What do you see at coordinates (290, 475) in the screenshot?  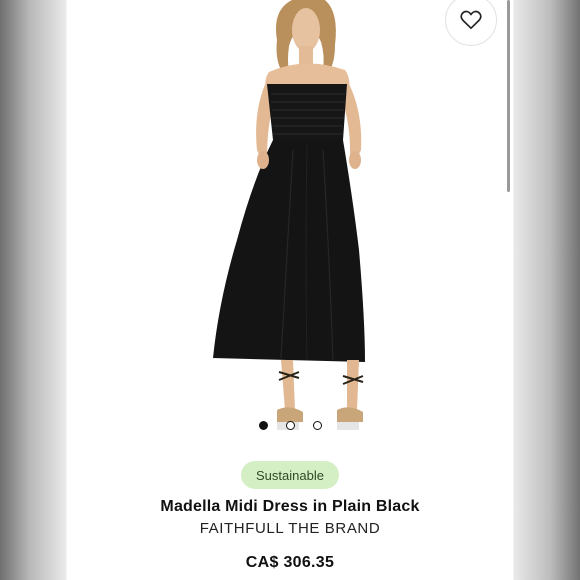 I see `sustainable-badge: Sustainable` at bounding box center [290, 475].